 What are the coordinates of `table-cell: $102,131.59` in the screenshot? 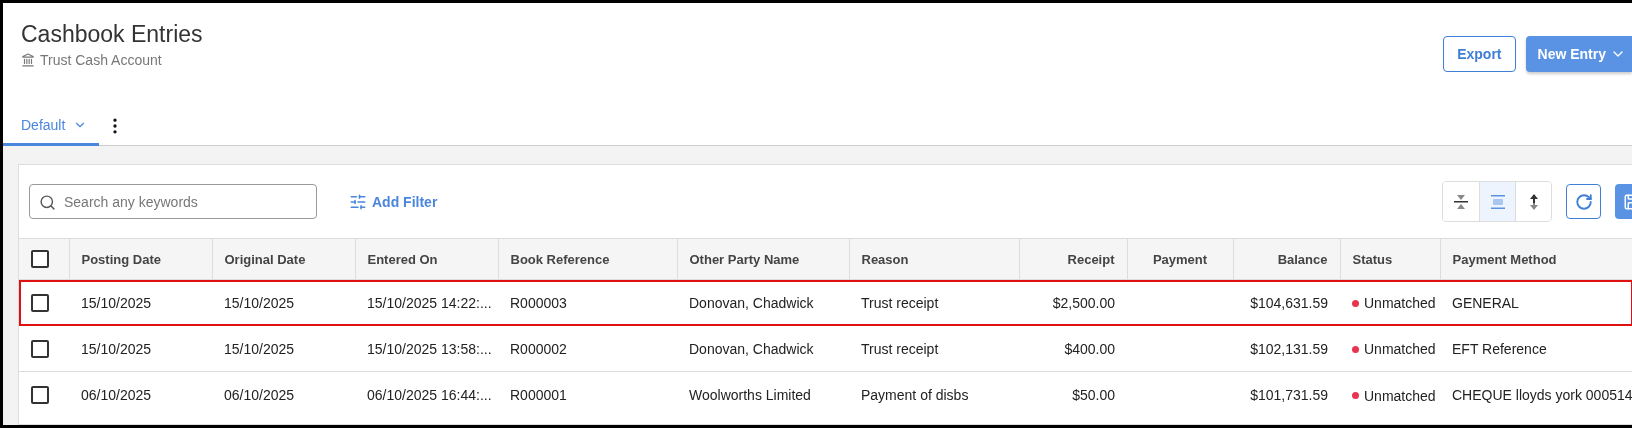 It's located at (1286, 348).